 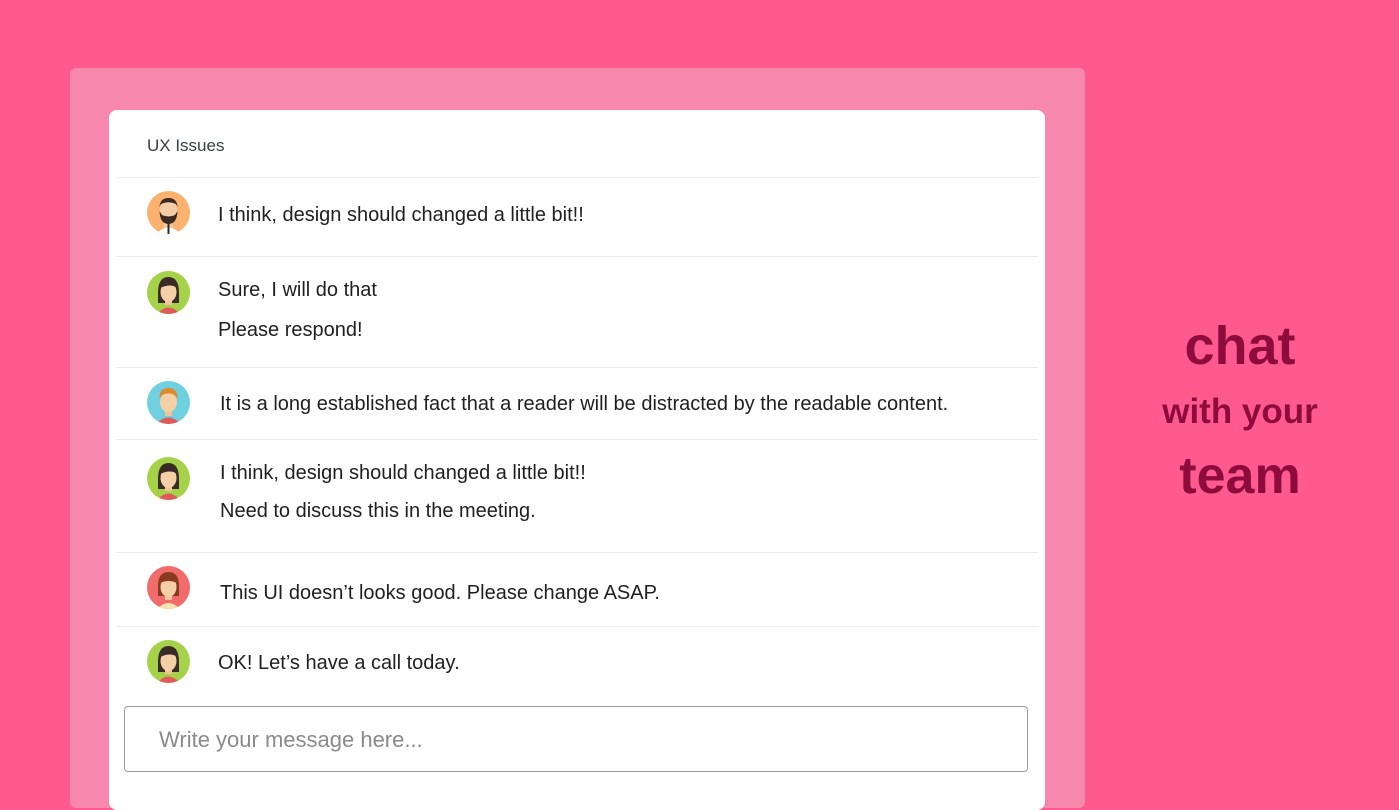 I want to click on message-composer, so click(x=576, y=739).